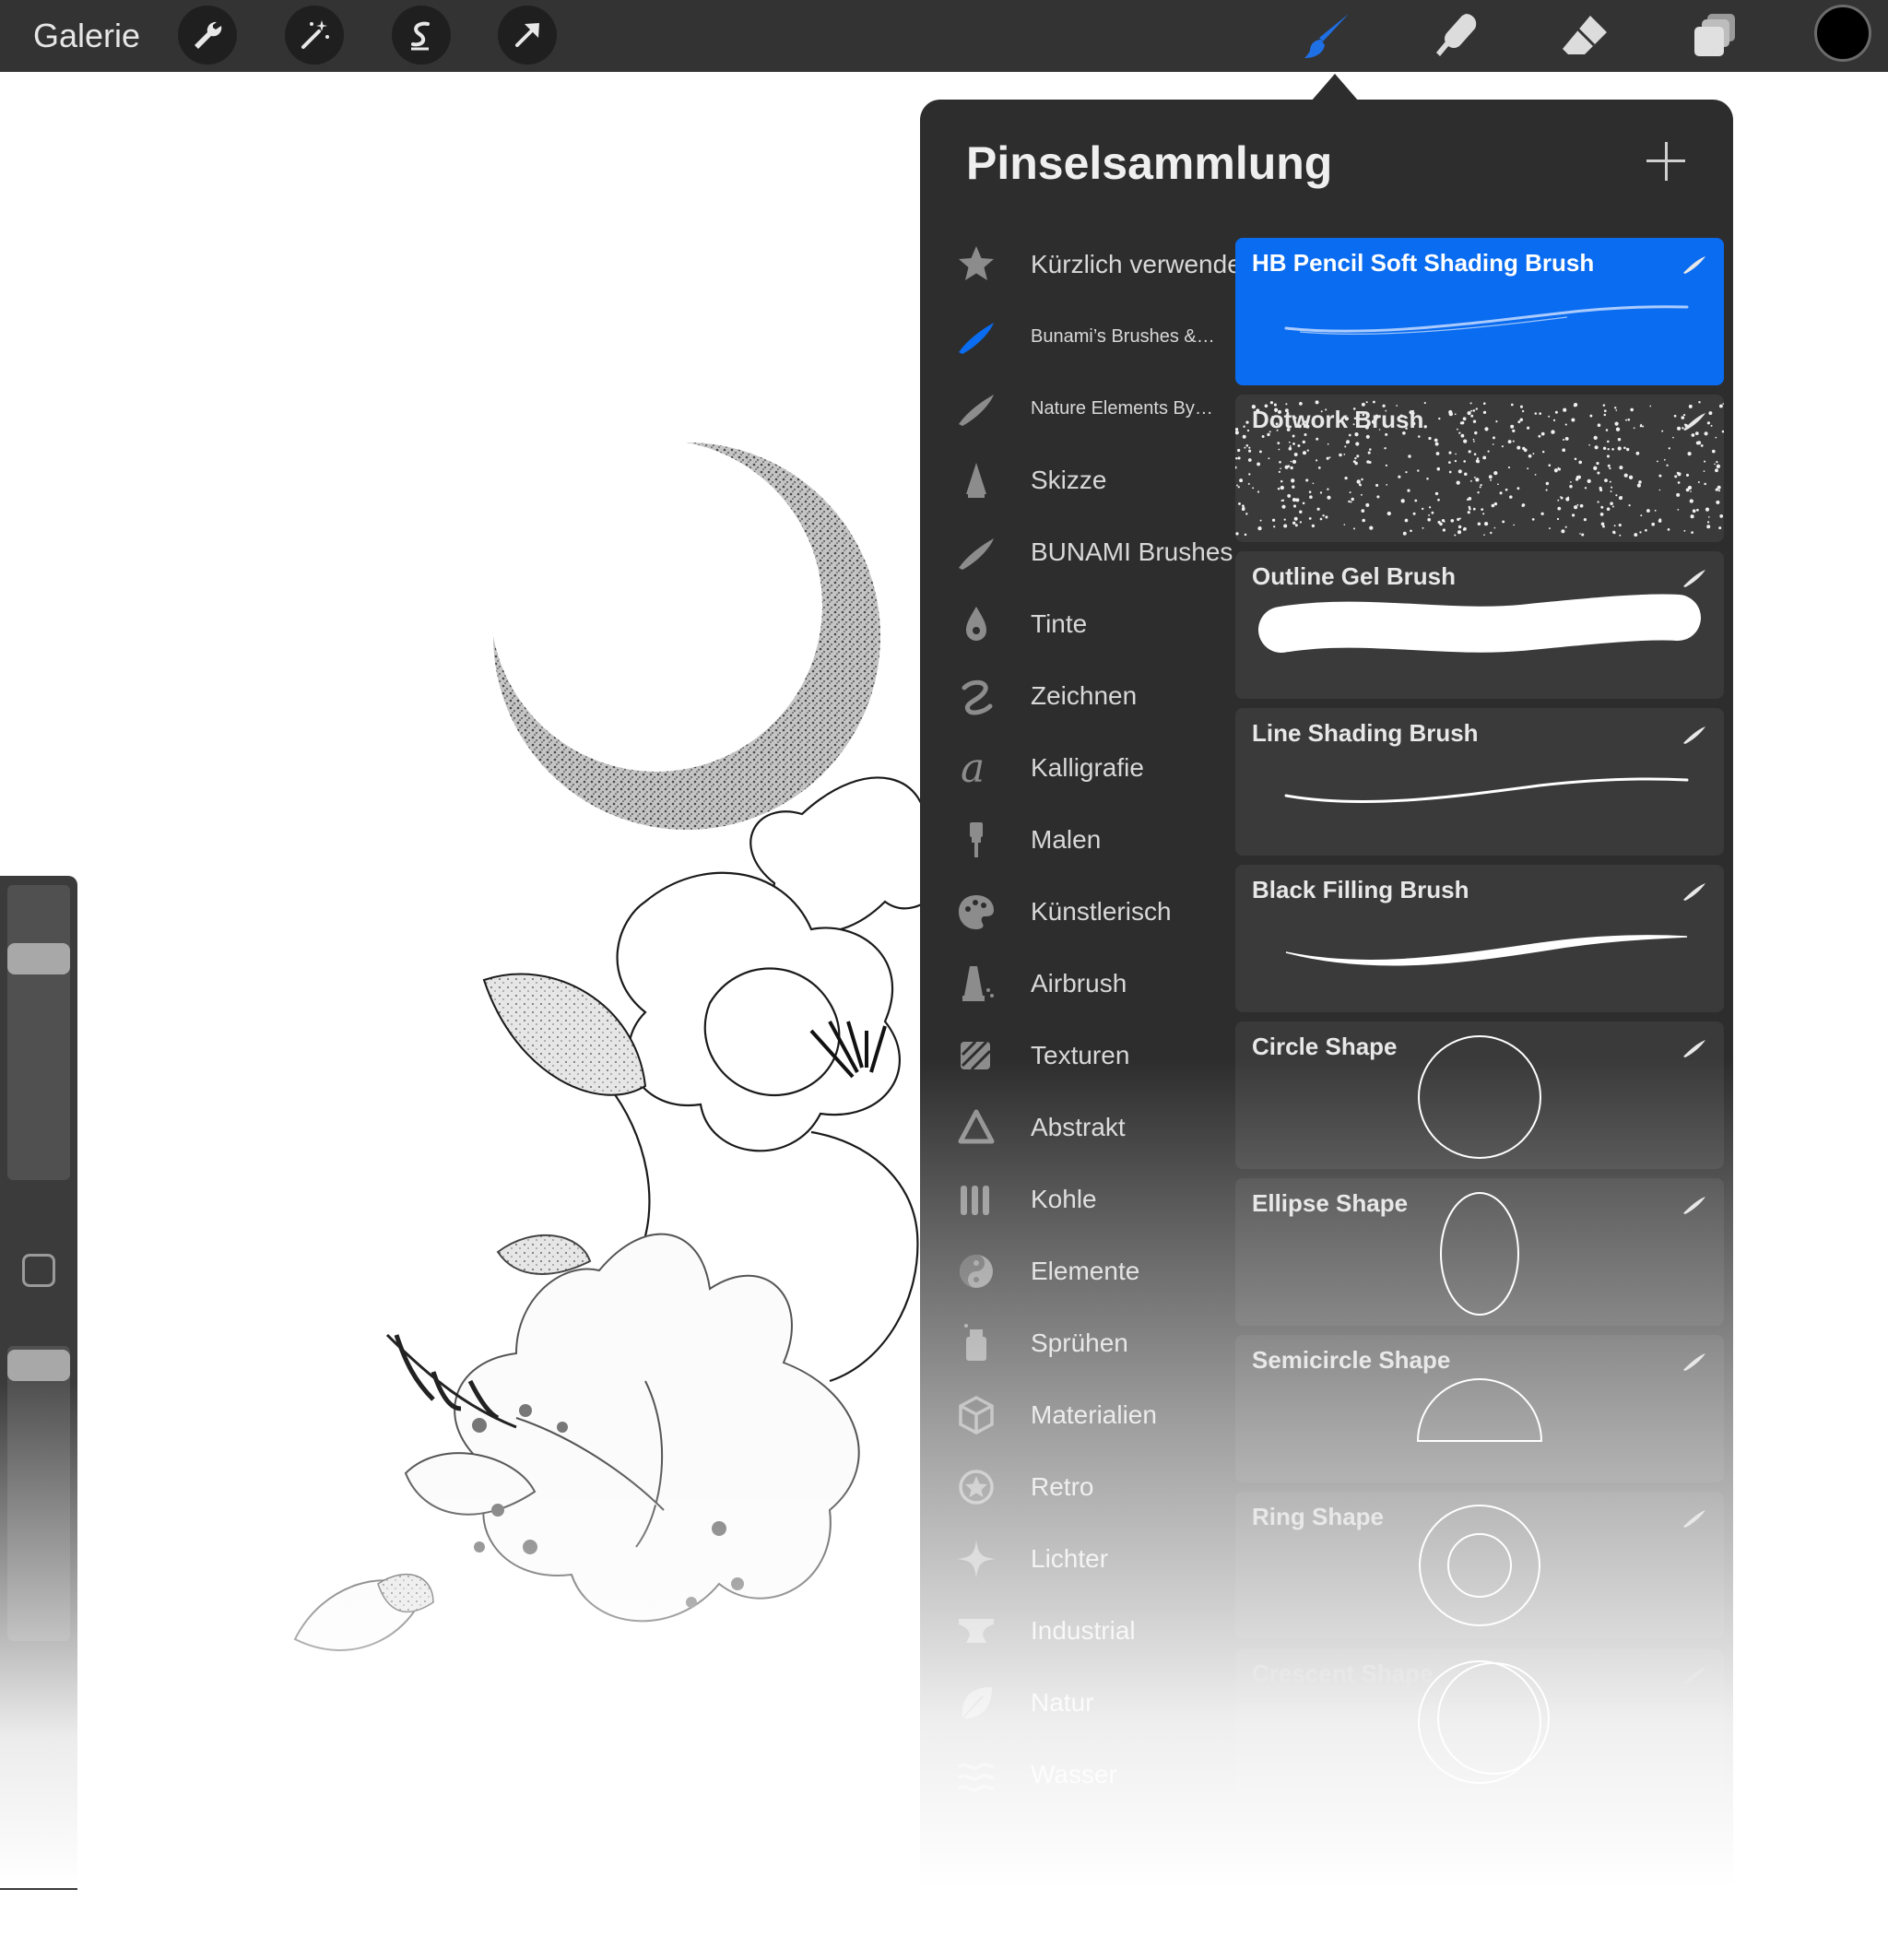  Describe the element at coordinates (1085, 1271) in the screenshot. I see `brush-category-label: Elemente` at that location.